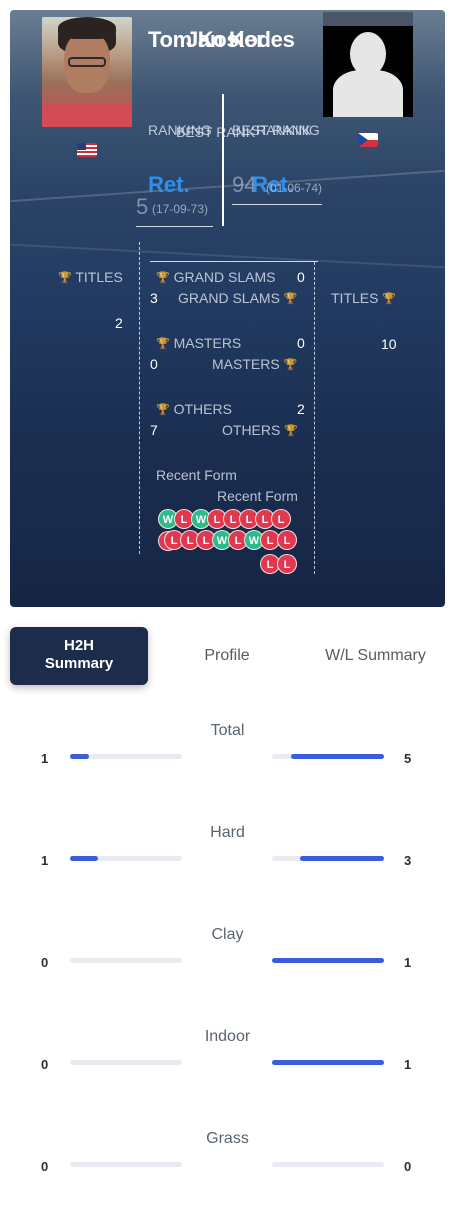 The image size is (455, 1225). What do you see at coordinates (408, 860) in the screenshot?
I see `h2h-right-count: 3` at bounding box center [408, 860].